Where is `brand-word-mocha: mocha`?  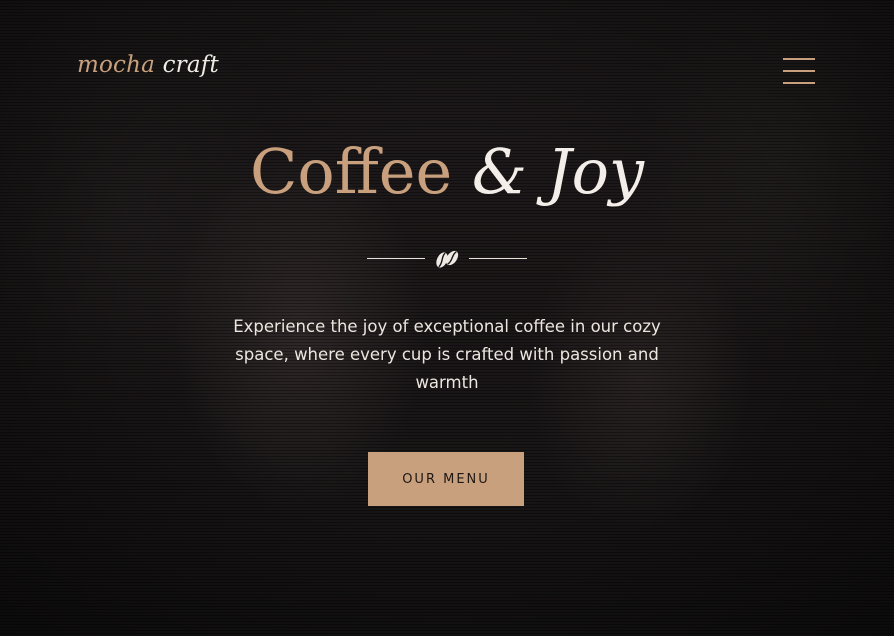
brand-word-mocha: mocha is located at coordinates (116, 65).